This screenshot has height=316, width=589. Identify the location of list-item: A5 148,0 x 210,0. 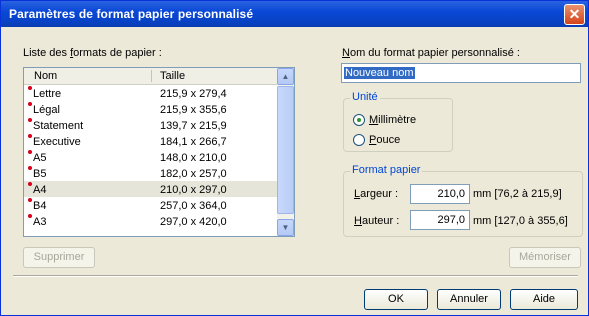
(150, 157).